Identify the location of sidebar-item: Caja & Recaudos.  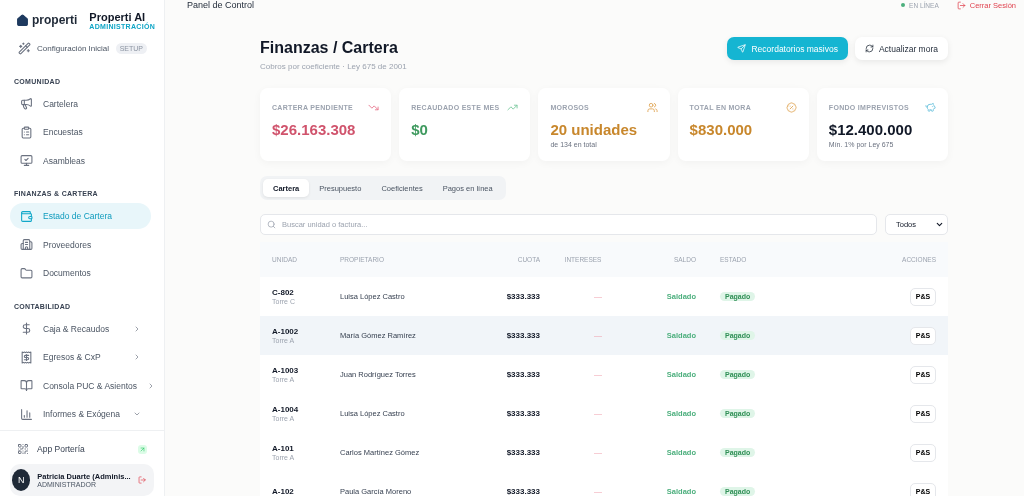
(80, 328).